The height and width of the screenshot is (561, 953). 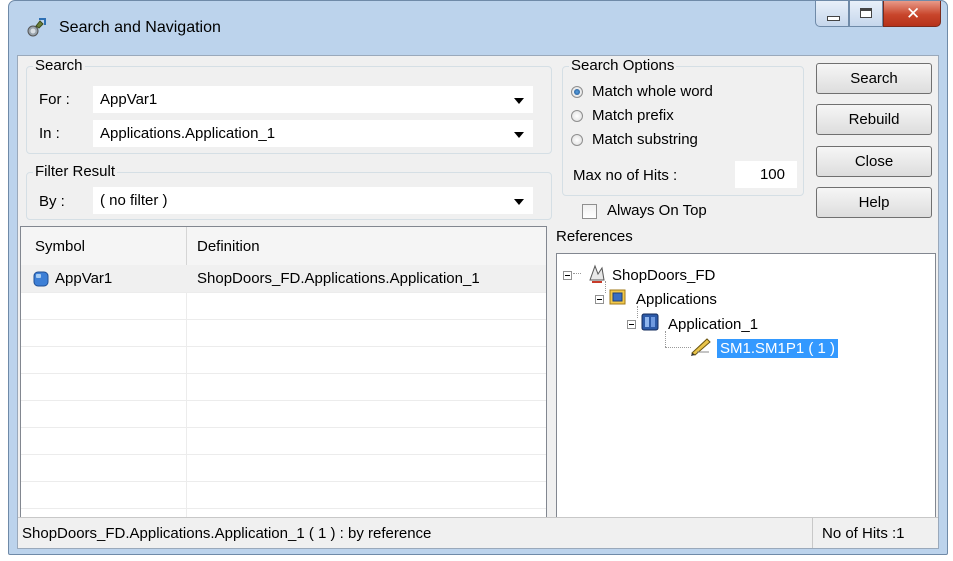 I want to click on search-group-label: Search, so click(x=59, y=65).